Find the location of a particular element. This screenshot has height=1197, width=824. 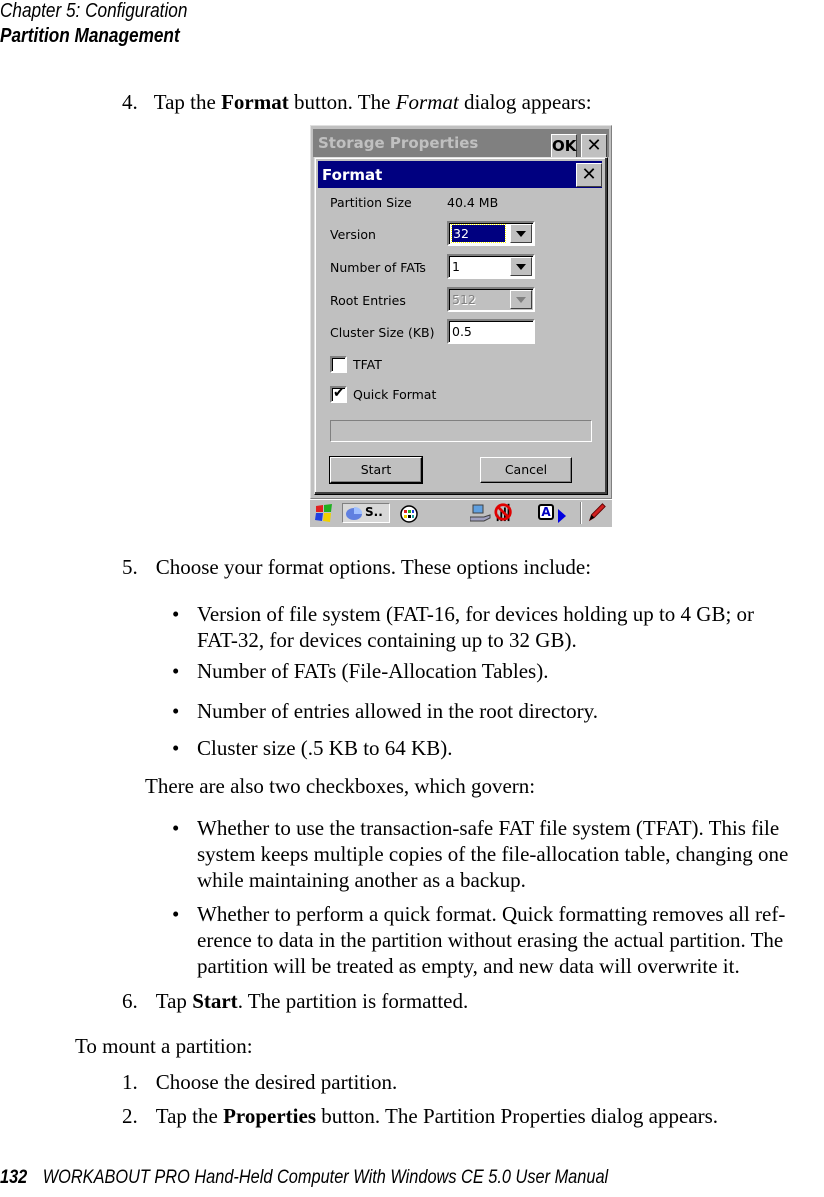

color-palette-icon is located at coordinates (409, 514).